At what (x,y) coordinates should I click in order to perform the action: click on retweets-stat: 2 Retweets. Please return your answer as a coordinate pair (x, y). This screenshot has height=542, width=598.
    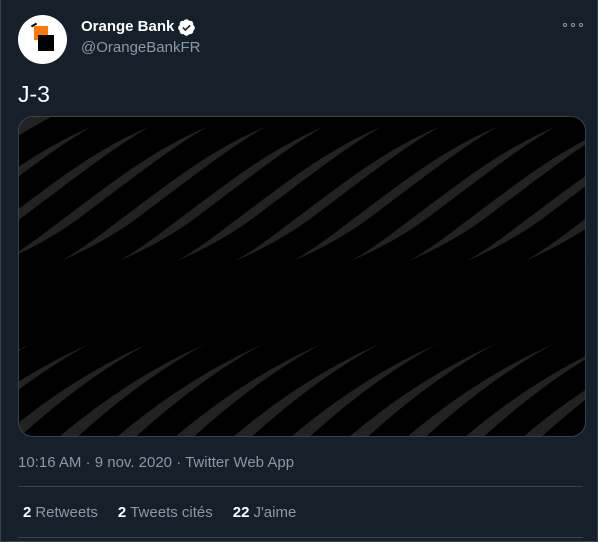
    Looking at the image, I should click on (60, 513).